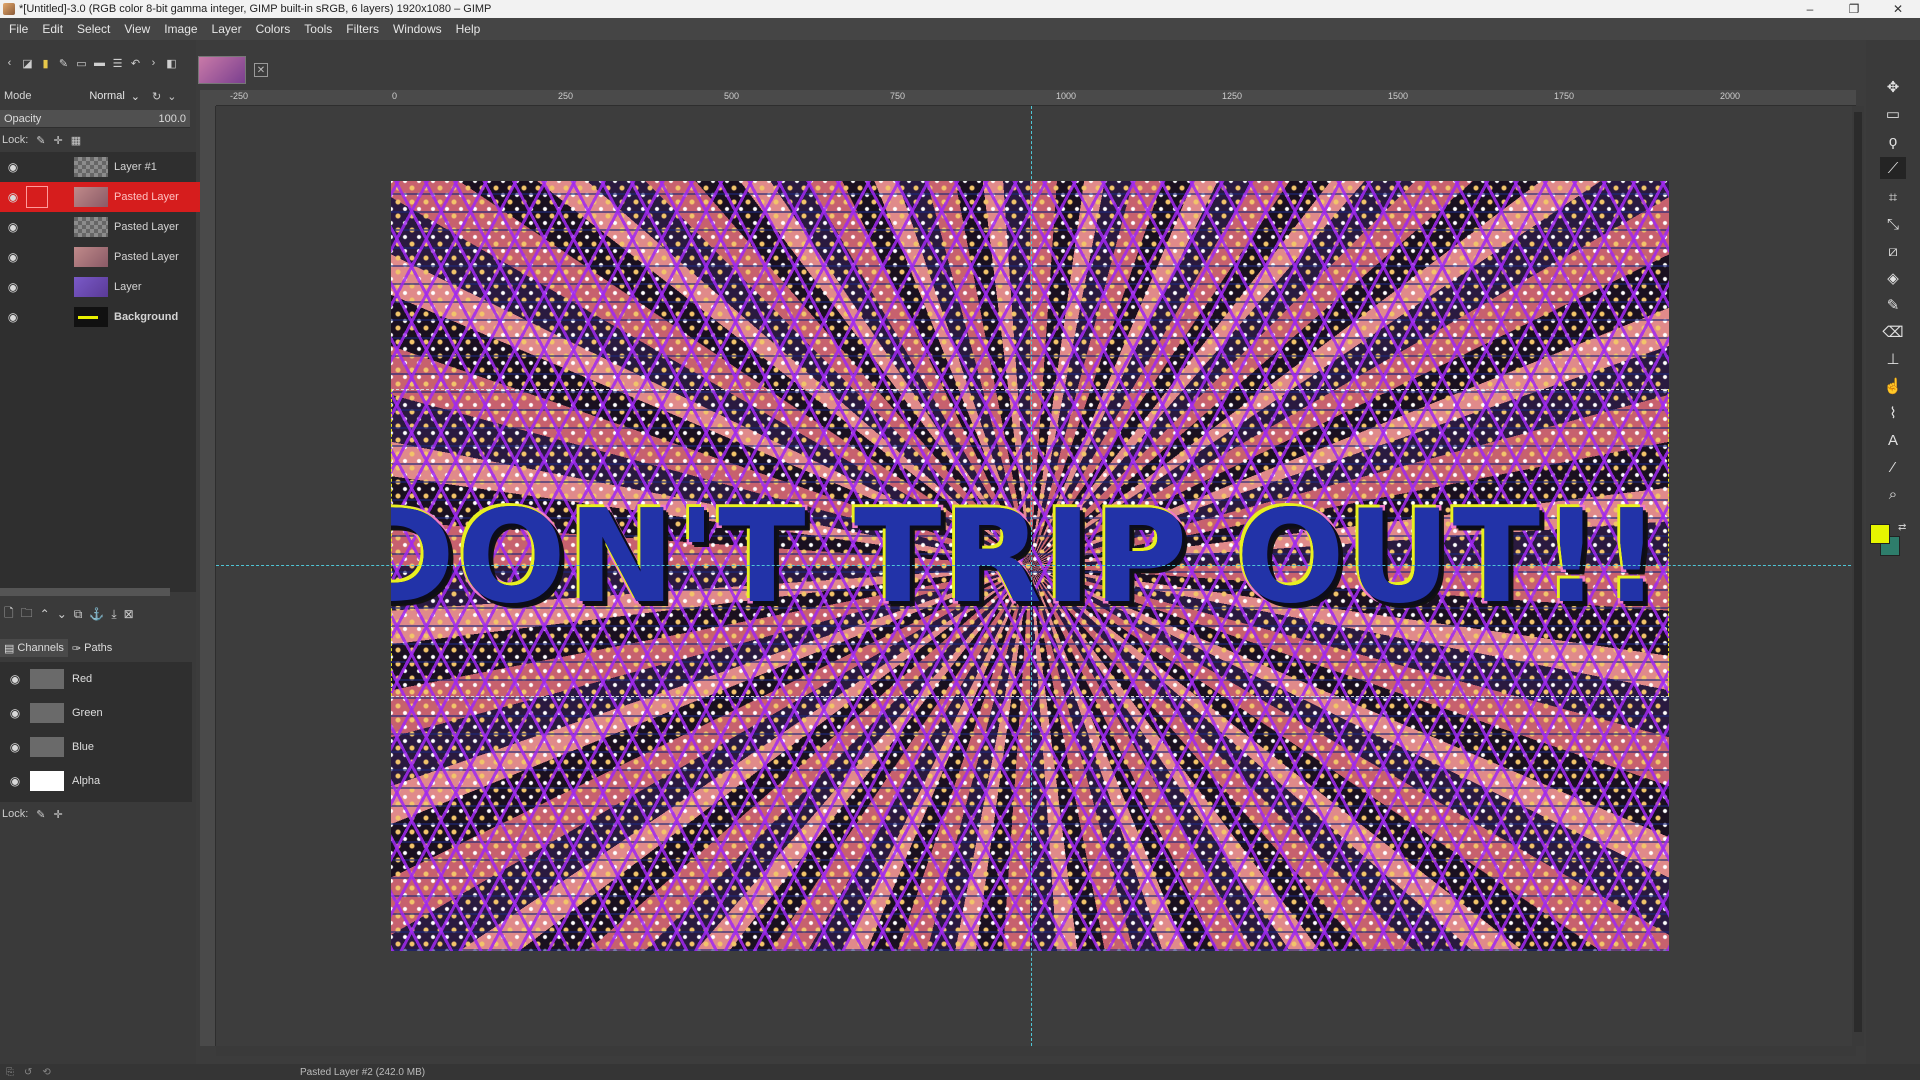  I want to click on unified-transform-tool-icon: ⤡, so click(1893, 224).